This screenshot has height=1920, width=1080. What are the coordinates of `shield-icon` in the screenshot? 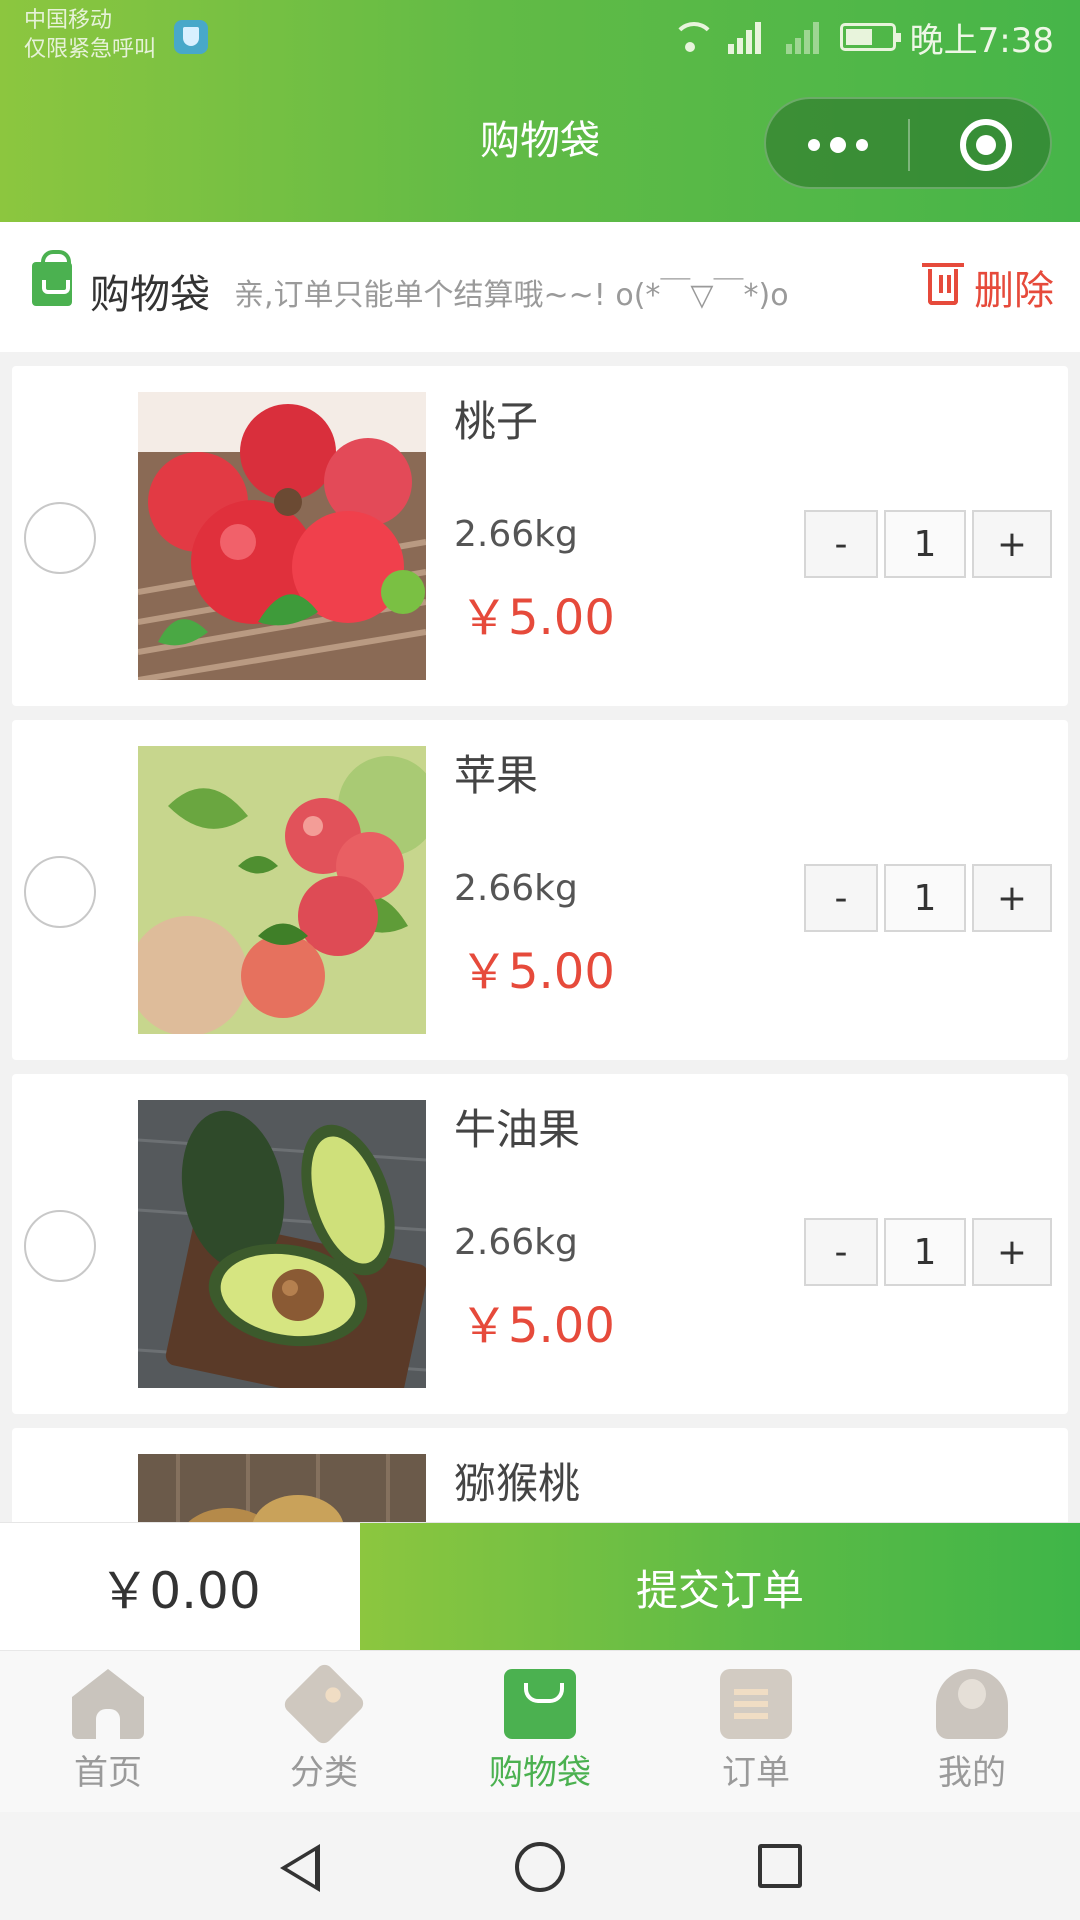 It's located at (191, 37).